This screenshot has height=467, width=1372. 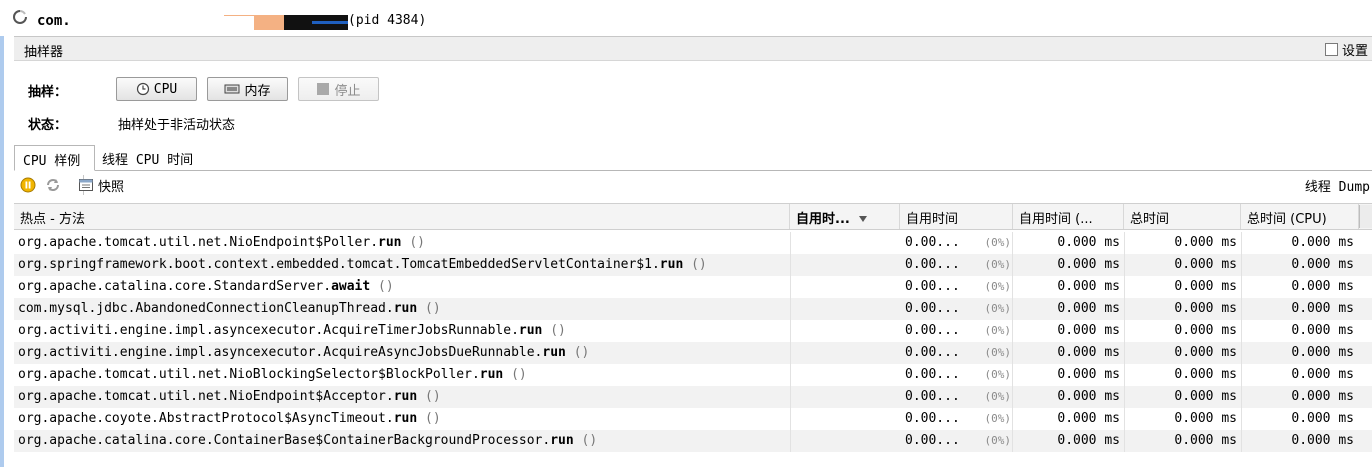 What do you see at coordinates (863, 219) in the screenshot?
I see `sort-descending-icon` at bounding box center [863, 219].